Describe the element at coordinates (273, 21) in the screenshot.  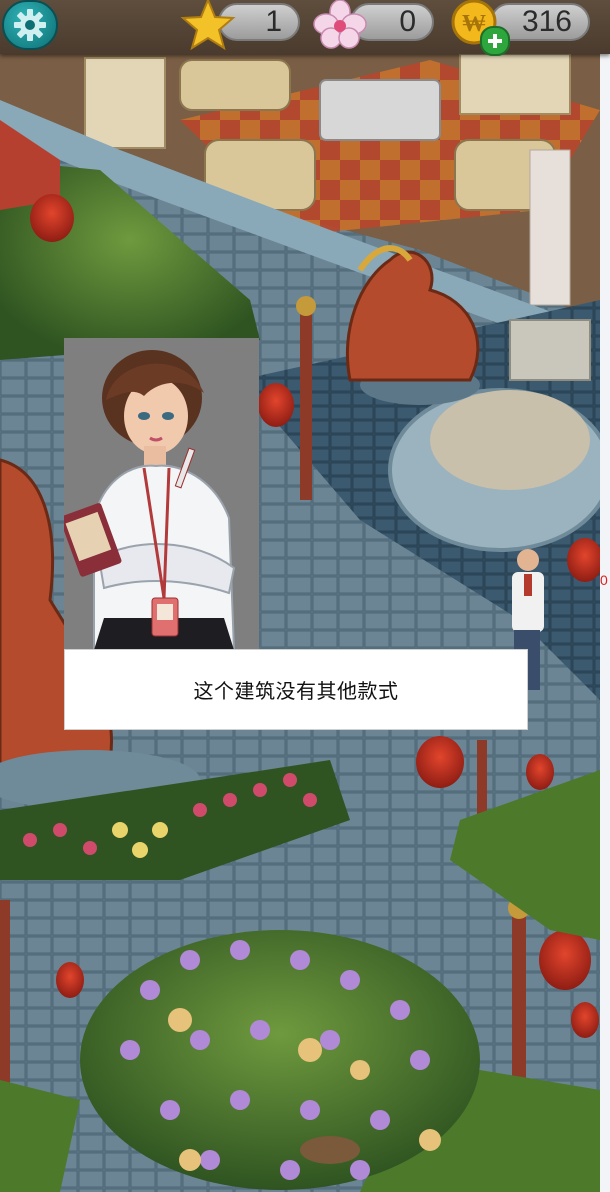
I see `stars-count: 1` at that location.